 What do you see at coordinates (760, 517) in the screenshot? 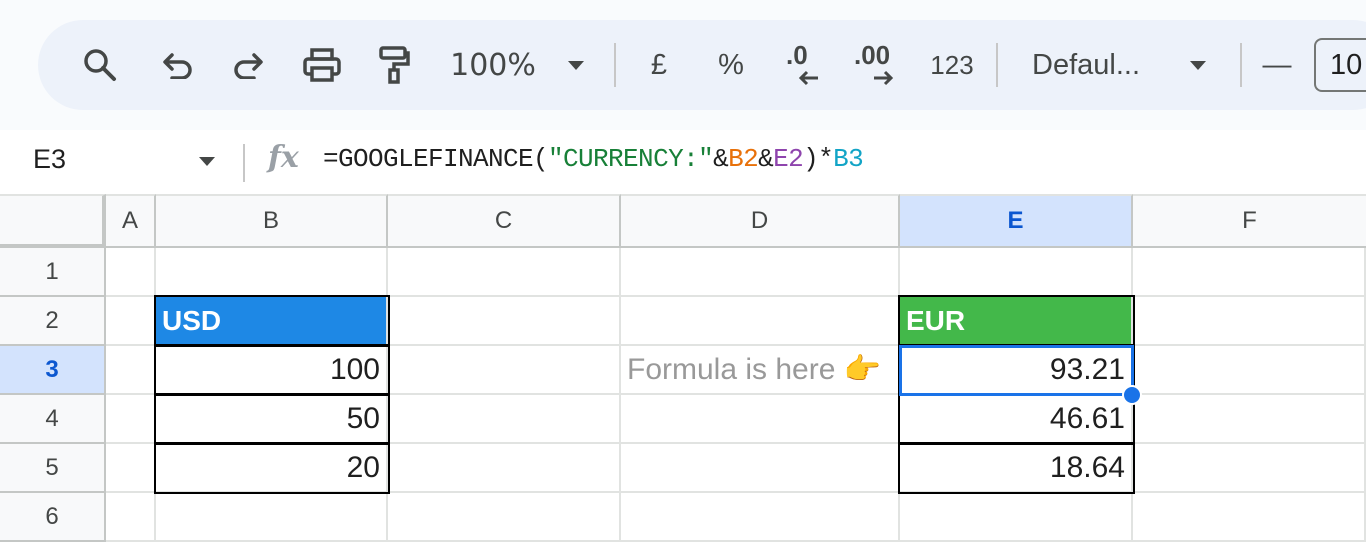
I see `cell-d6` at bounding box center [760, 517].